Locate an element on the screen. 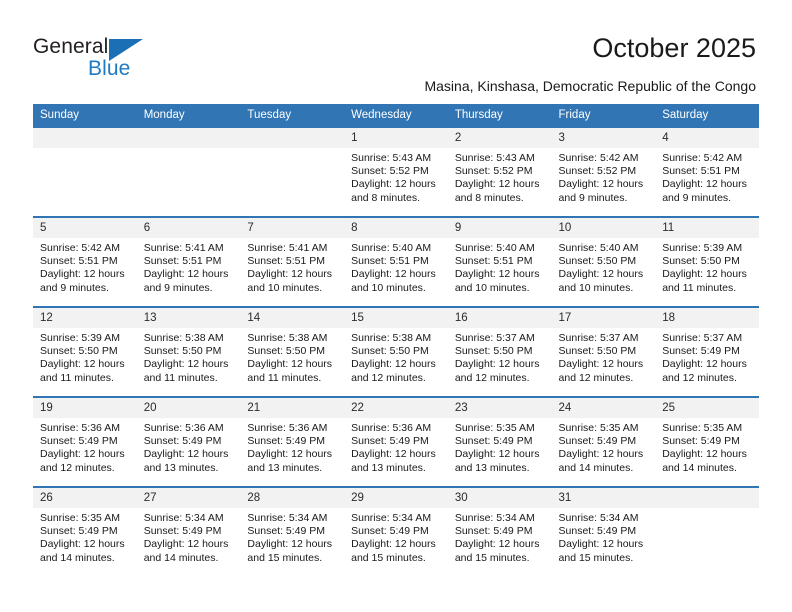 The height and width of the screenshot is (612, 792). day-number: 20 is located at coordinates (188, 408).